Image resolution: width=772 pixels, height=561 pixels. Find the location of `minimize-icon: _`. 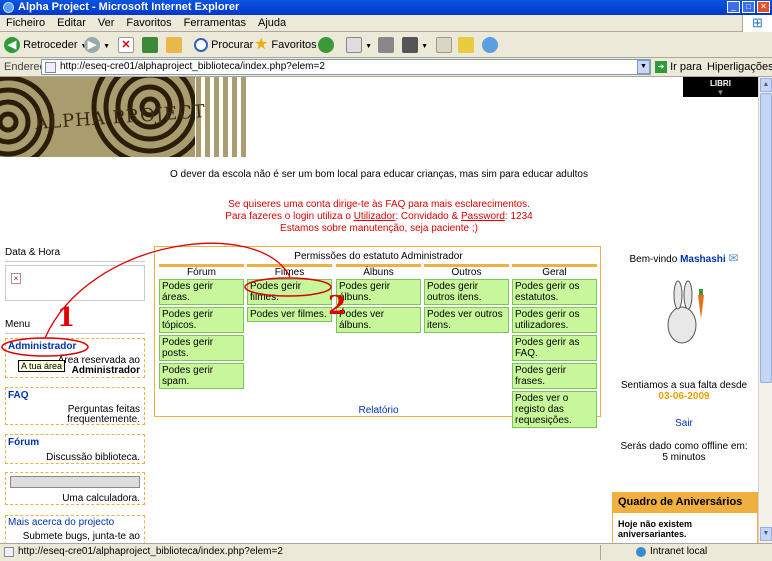

minimize-icon: _ is located at coordinates (733, 7).